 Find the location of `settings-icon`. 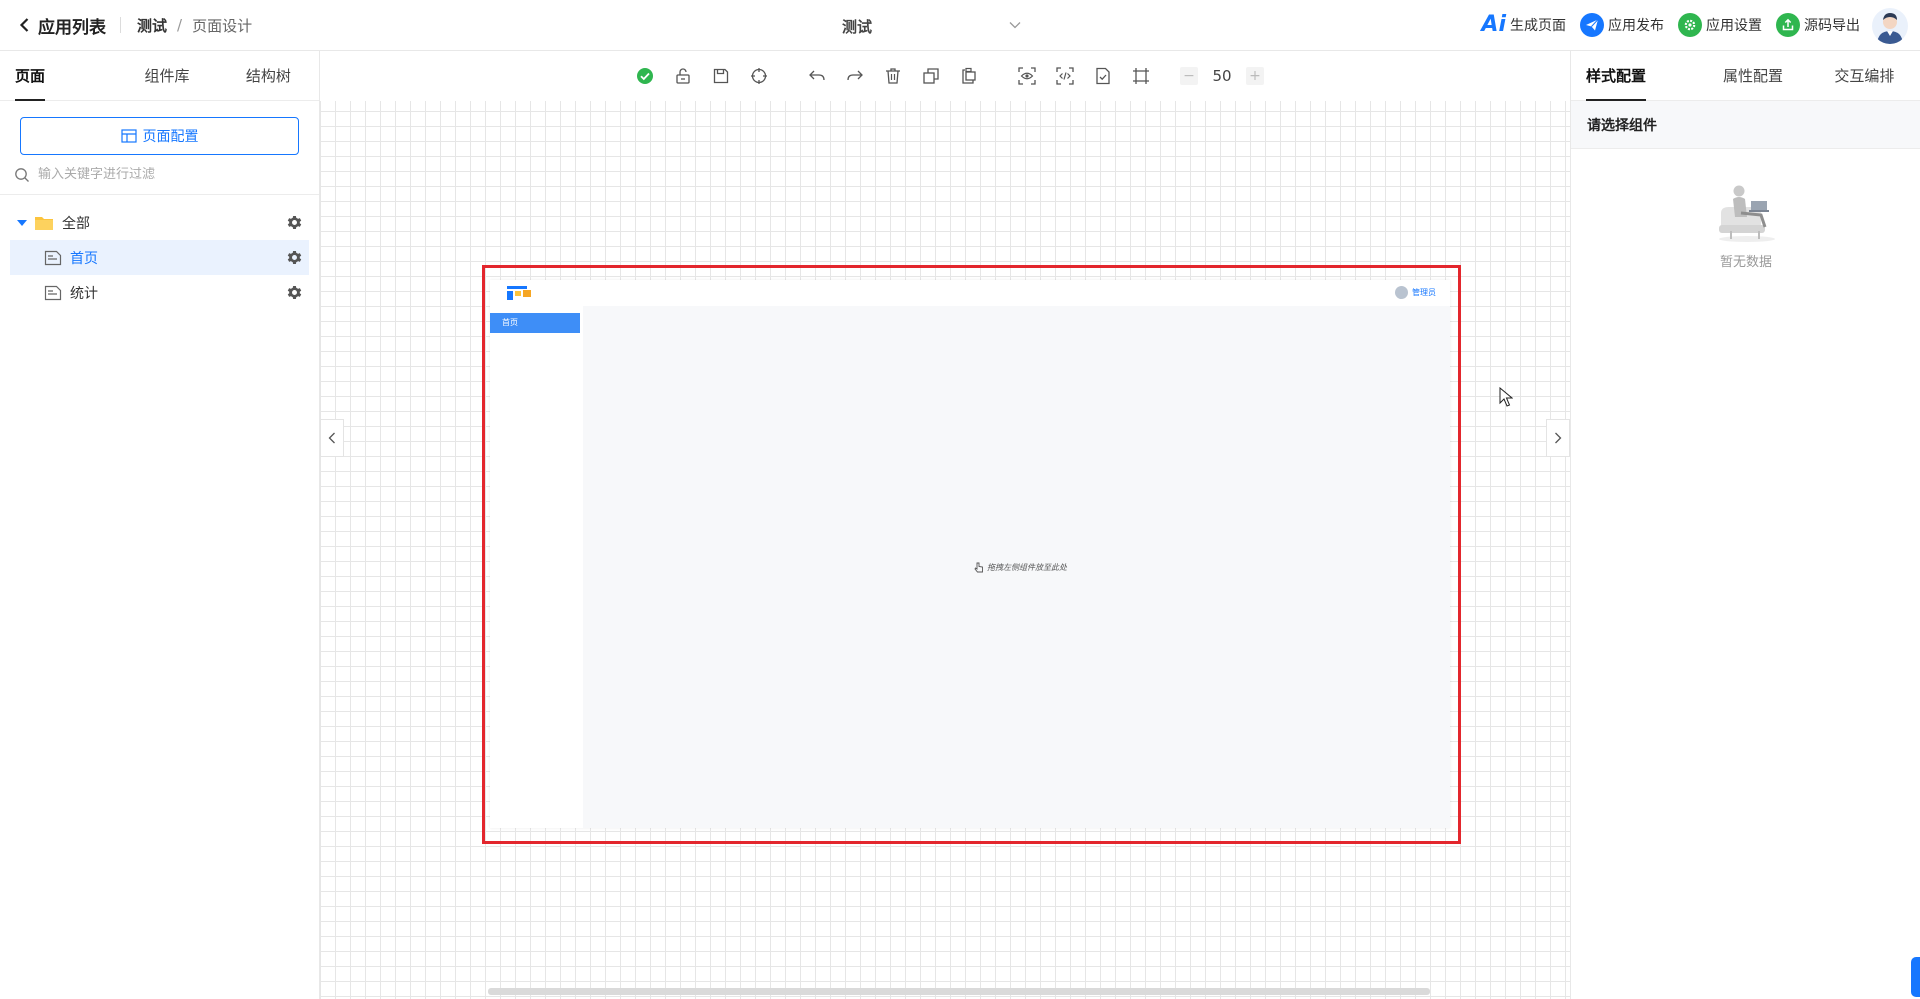

settings-icon is located at coordinates (1690, 25).